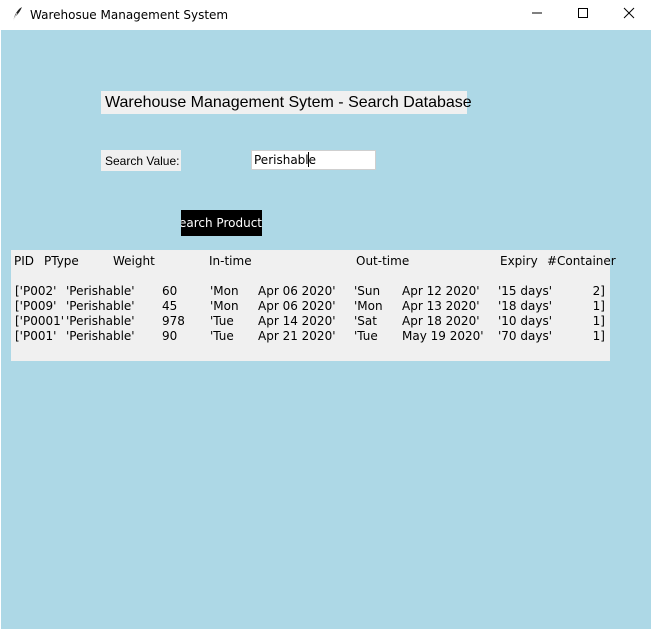 This screenshot has height=630, width=652. What do you see at coordinates (525, 291) in the screenshot?
I see `table-cell: '15 days'` at bounding box center [525, 291].